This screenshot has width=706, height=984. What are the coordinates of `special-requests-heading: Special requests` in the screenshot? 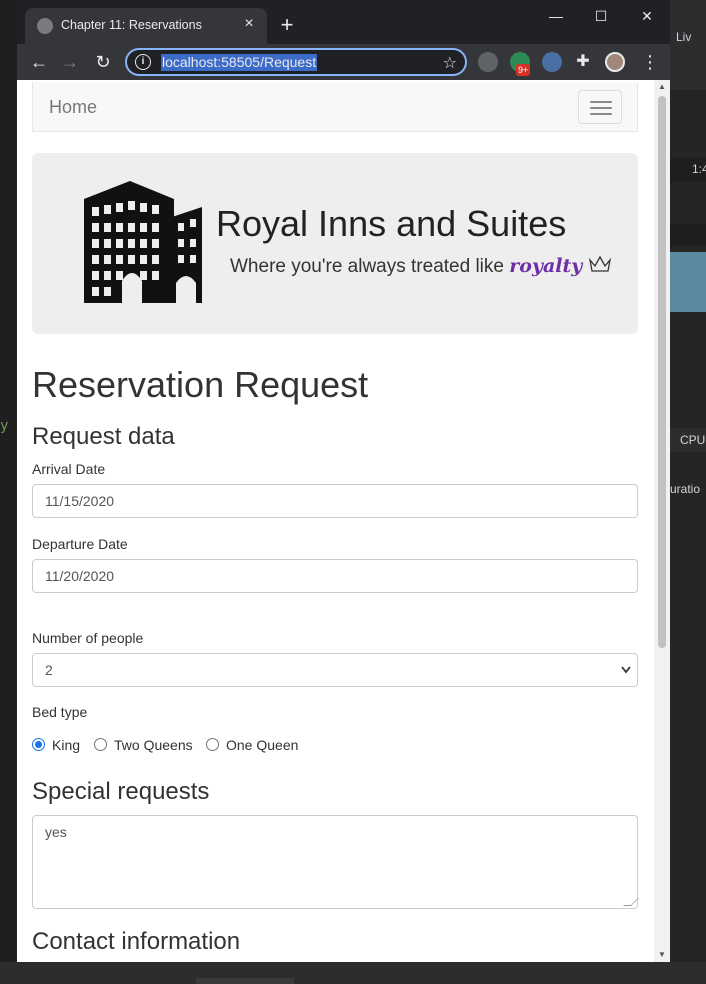 It's located at (121, 791).